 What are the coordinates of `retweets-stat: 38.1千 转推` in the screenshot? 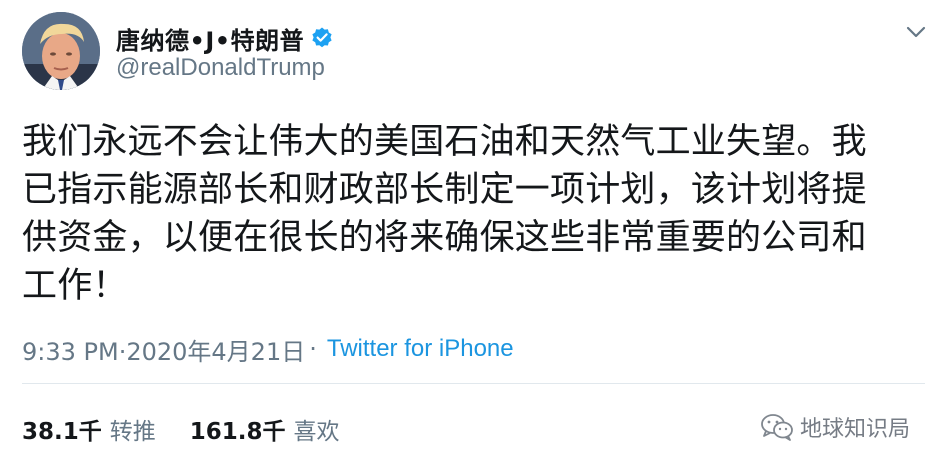 It's located at (89, 429).